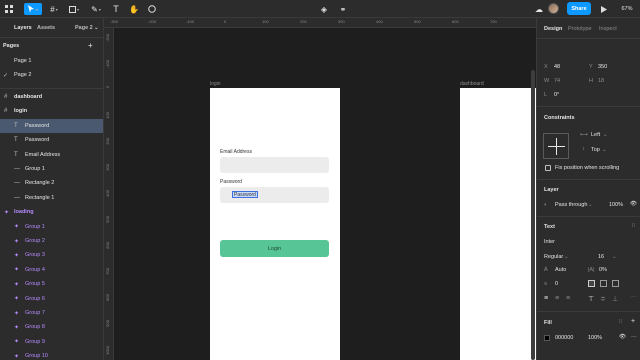 This screenshot has width=640, height=360. What do you see at coordinates (595, 150) in the screenshot?
I see `constraint-vertical-select: Top` at bounding box center [595, 150].